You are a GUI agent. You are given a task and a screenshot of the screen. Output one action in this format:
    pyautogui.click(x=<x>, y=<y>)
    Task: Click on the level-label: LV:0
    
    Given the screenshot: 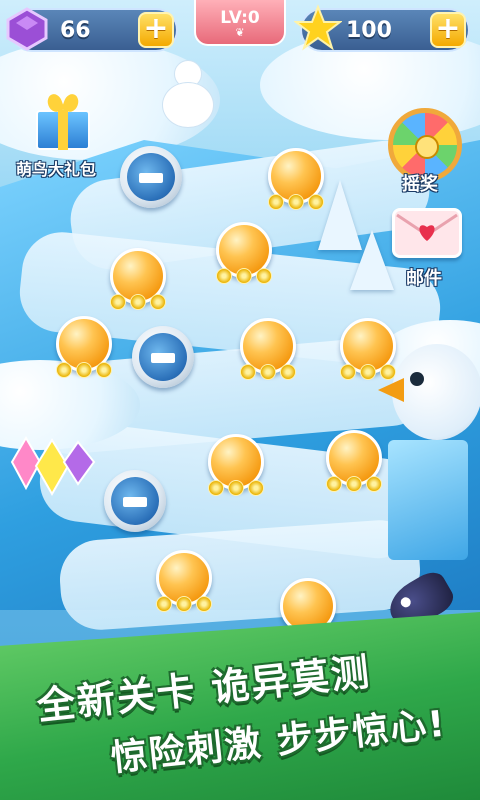 What is the action you would take?
    pyautogui.click(x=240, y=18)
    